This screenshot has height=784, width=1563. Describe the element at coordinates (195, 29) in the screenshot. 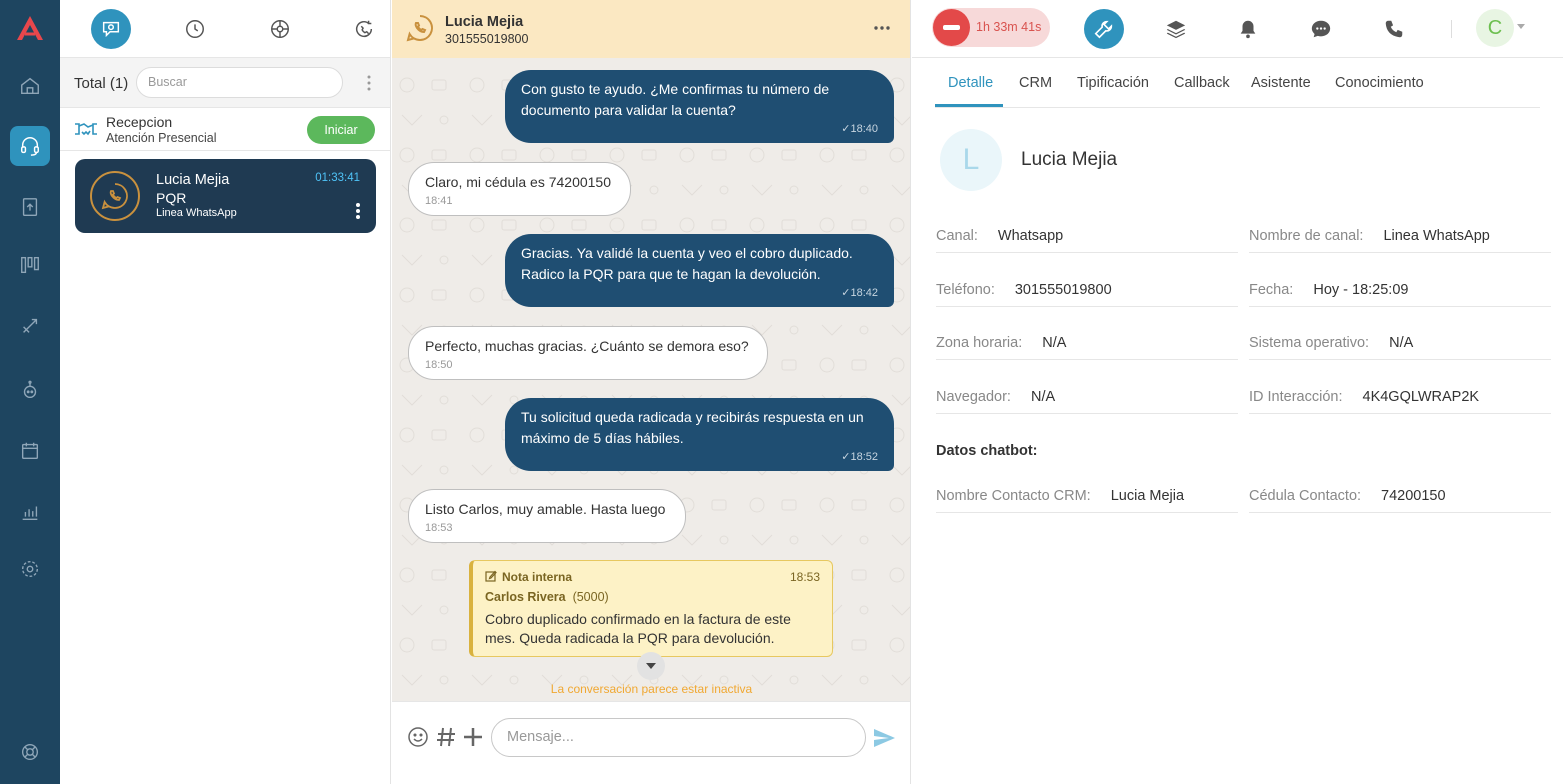

I see `history-button` at that location.